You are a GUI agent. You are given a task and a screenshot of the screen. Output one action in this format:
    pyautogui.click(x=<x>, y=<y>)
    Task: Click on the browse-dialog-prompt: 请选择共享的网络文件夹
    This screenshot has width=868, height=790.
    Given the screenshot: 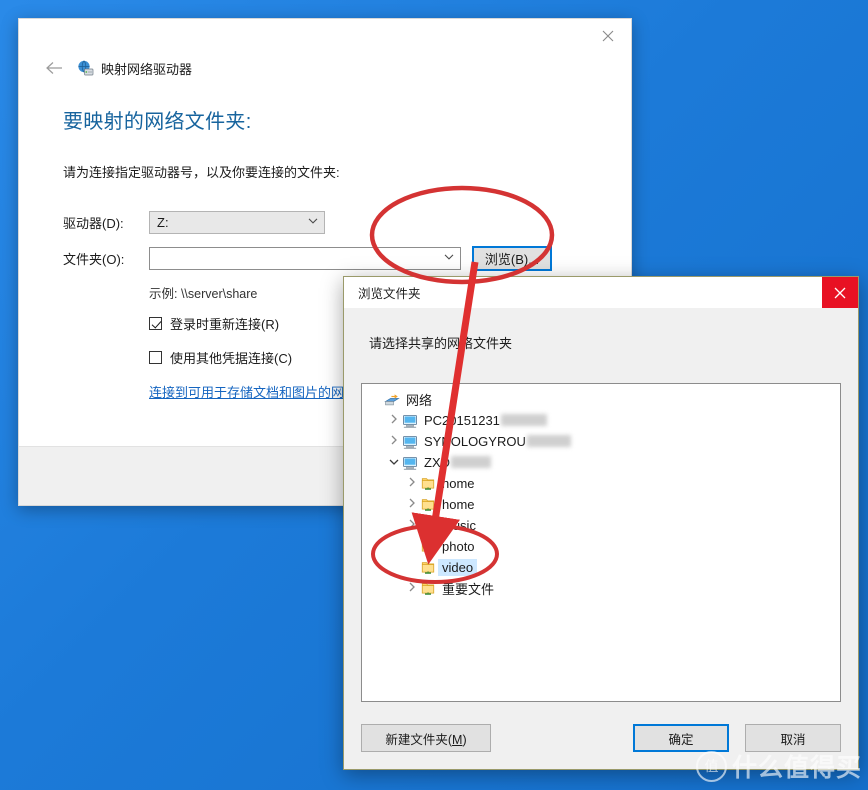 What is the action you would take?
    pyautogui.click(x=441, y=343)
    